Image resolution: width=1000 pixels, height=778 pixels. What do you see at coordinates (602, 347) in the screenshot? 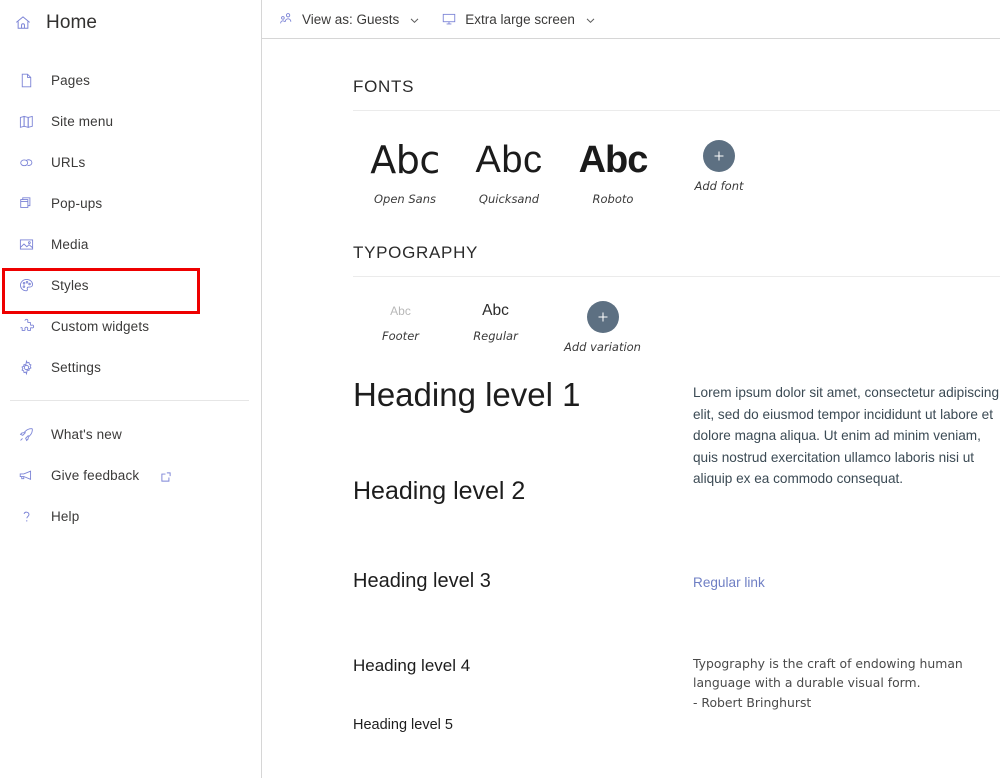
I see `add-variation-label: Add variation` at bounding box center [602, 347].